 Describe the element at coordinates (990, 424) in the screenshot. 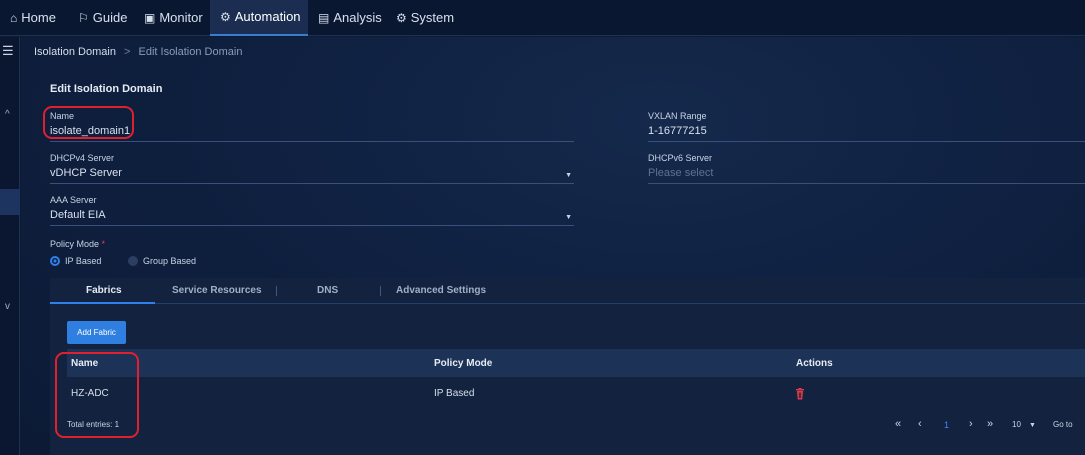

I see `last-page-icon: »` at that location.